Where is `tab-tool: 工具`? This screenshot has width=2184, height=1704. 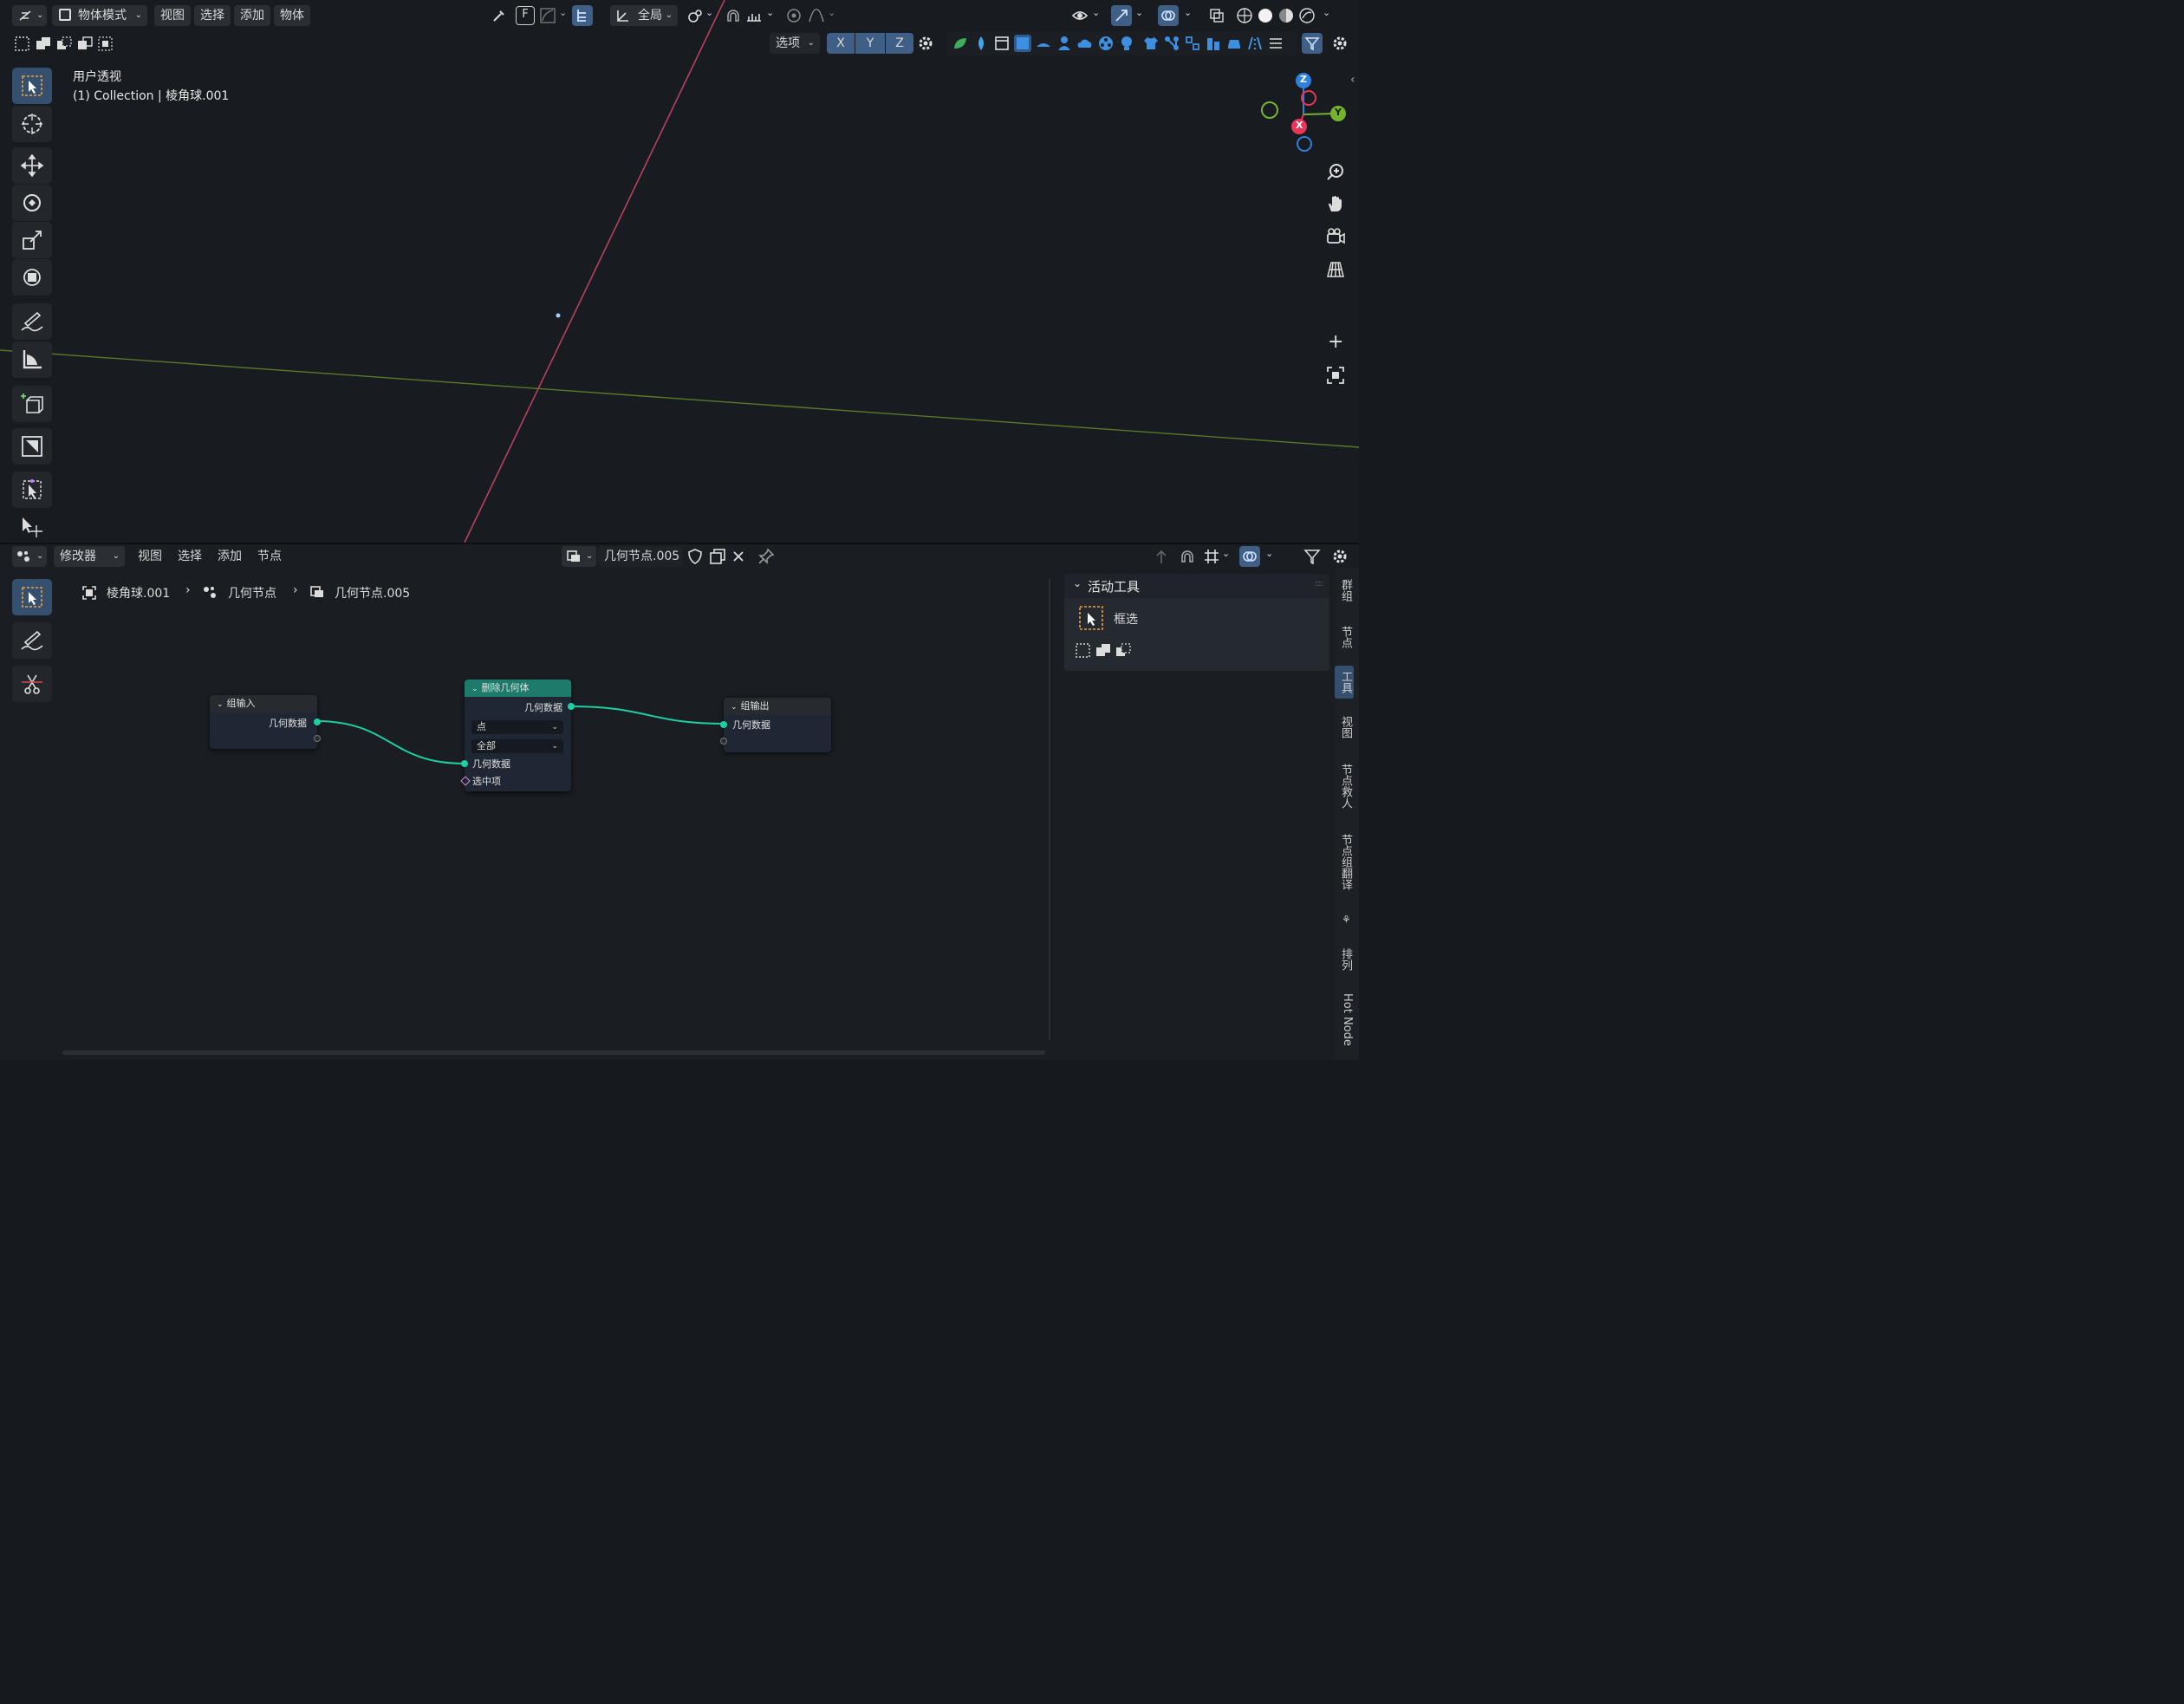
tab-tool: 工具 is located at coordinates (1344, 683).